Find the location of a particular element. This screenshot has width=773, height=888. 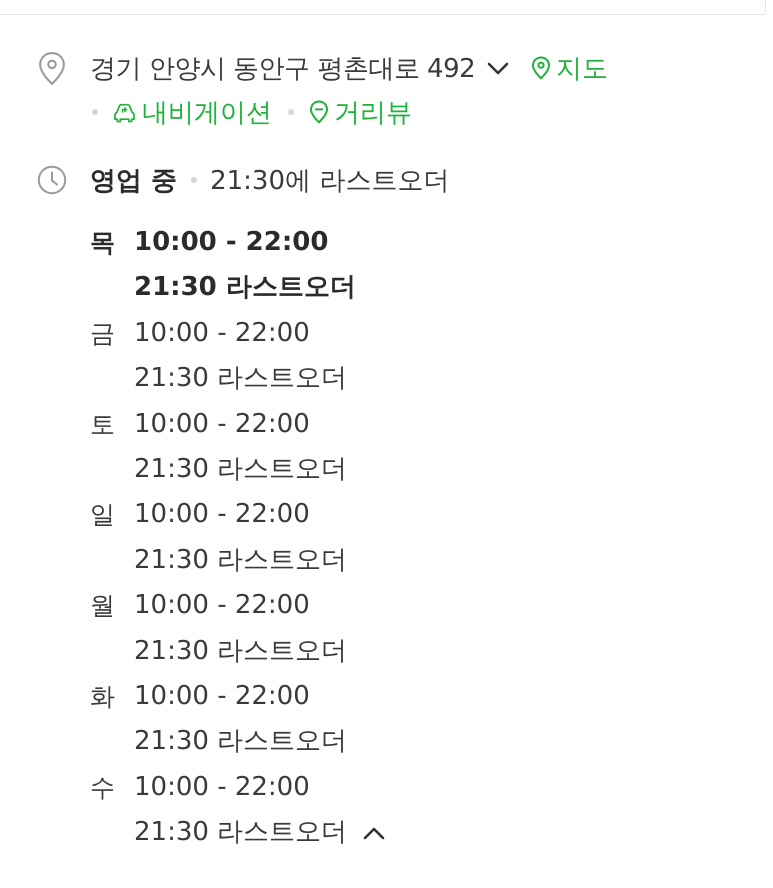

weekday-label: 화 is located at coordinates (103, 697).